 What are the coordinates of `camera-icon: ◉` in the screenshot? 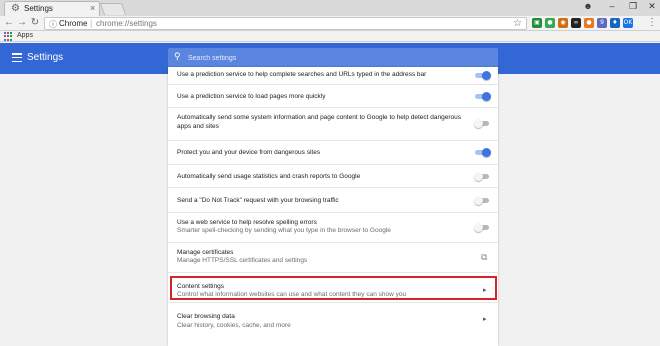 It's located at (563, 23).